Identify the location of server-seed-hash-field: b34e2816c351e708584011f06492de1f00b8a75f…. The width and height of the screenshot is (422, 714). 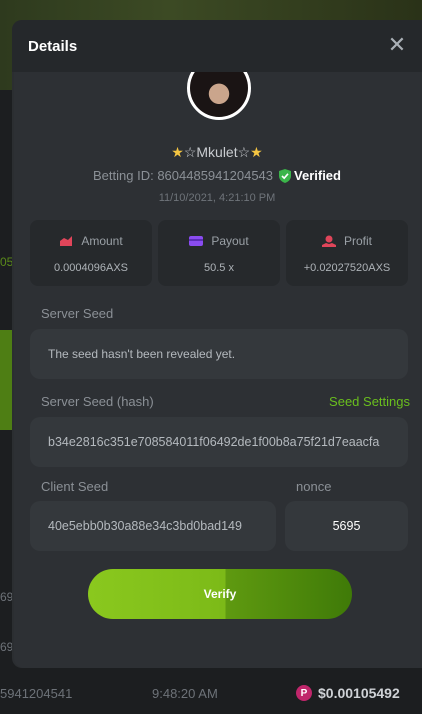
(219, 442).